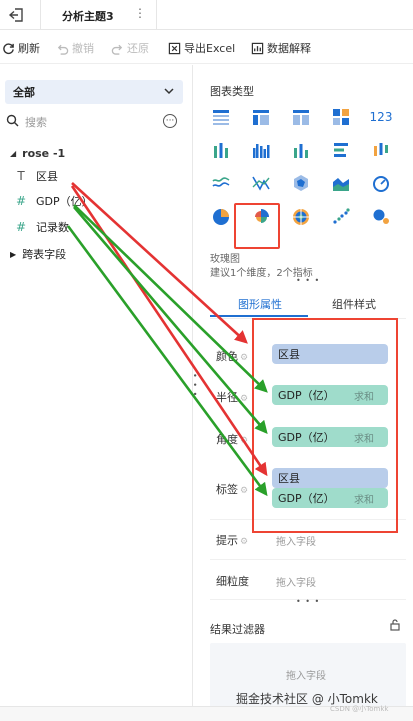 The height and width of the screenshot is (721, 413). I want to click on tooltip-slot: 拖入字段, so click(296, 540).